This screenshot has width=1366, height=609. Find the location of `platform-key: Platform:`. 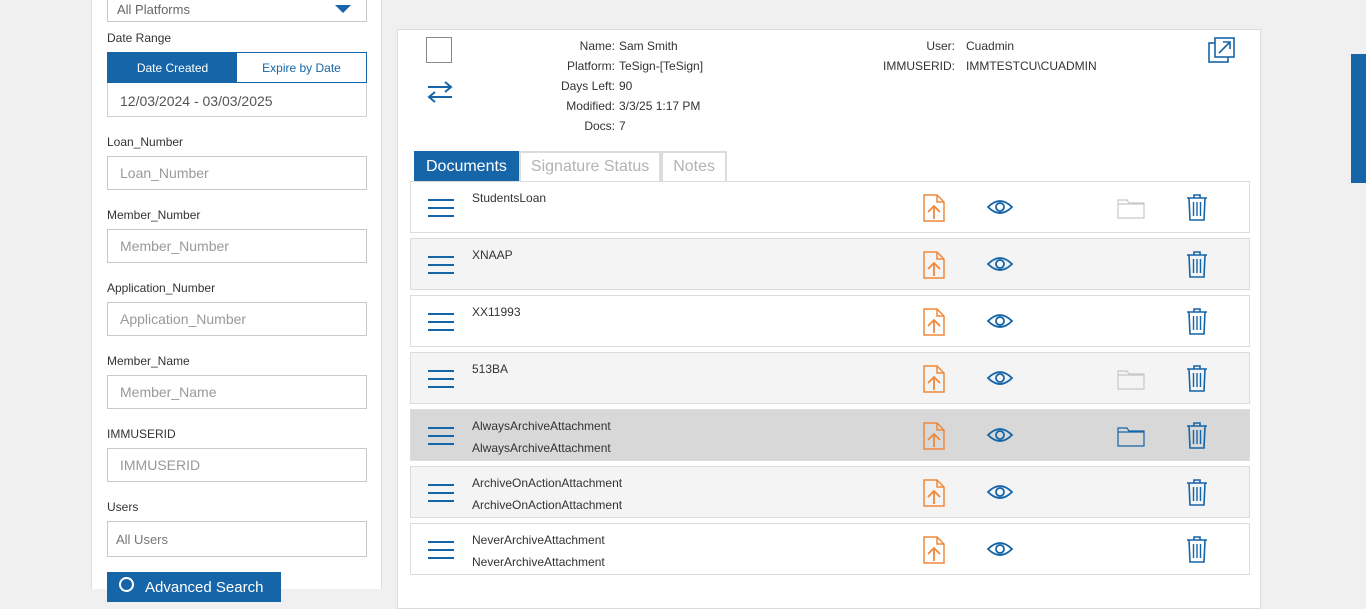

platform-key: Platform: is located at coordinates (590, 66).